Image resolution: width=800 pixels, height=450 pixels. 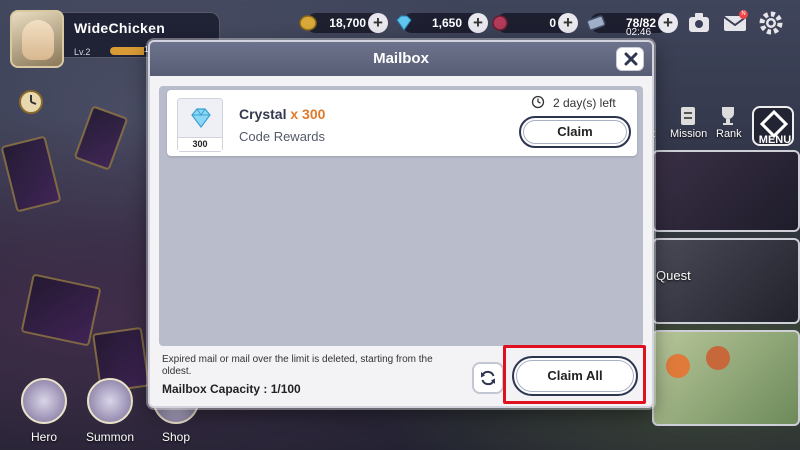 I want to click on refresh-icon, so click(x=488, y=378).